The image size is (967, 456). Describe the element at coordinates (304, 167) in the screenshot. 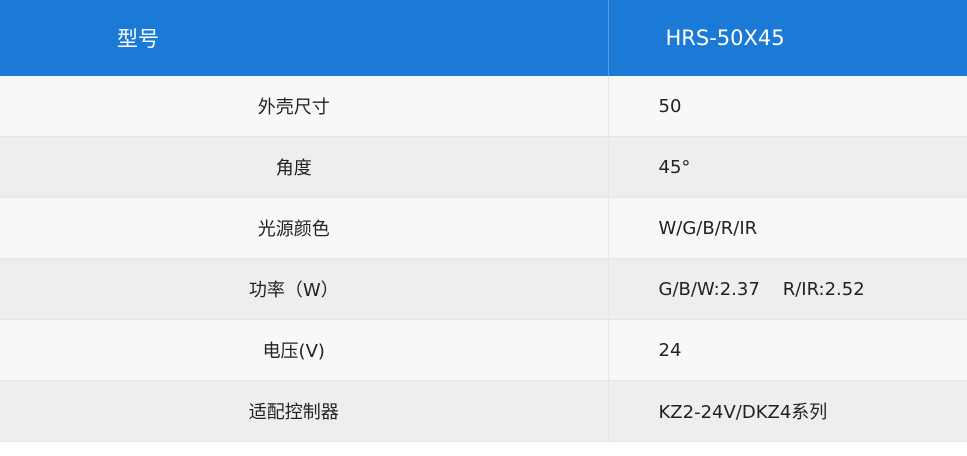

I see `row-label: 角度` at that location.